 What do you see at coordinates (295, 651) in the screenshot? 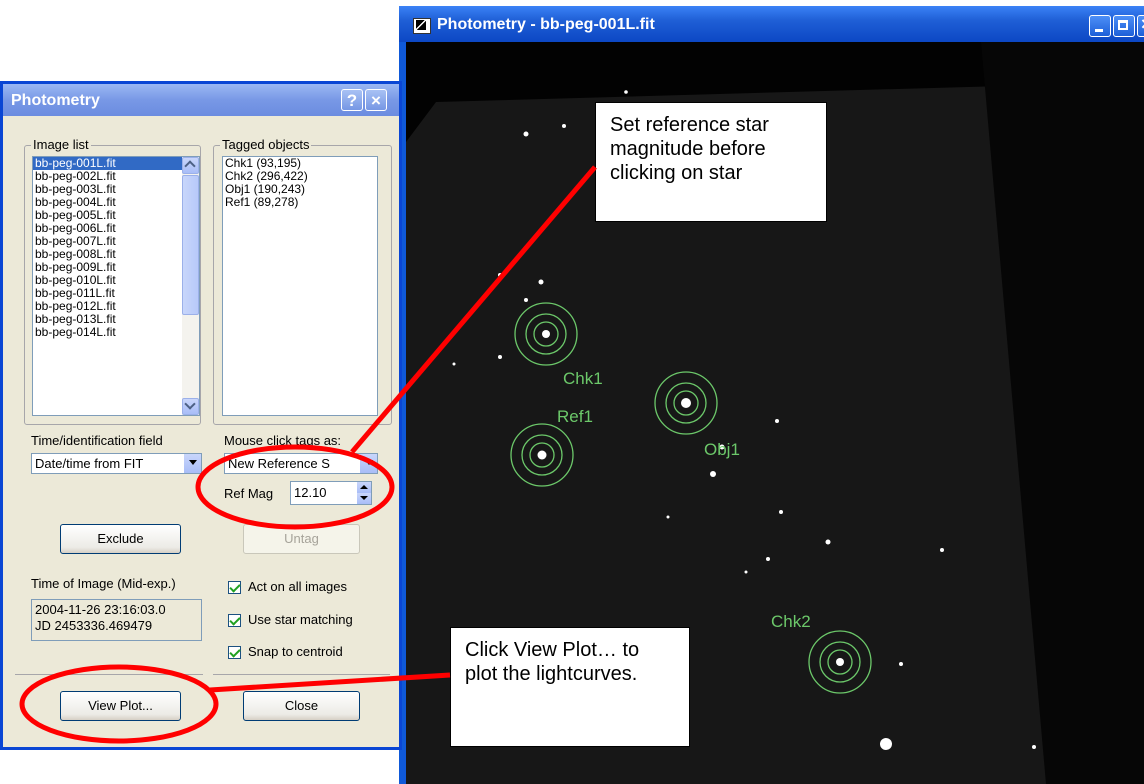
I see `snap-to-centroid-label: Snap to centroid` at bounding box center [295, 651].